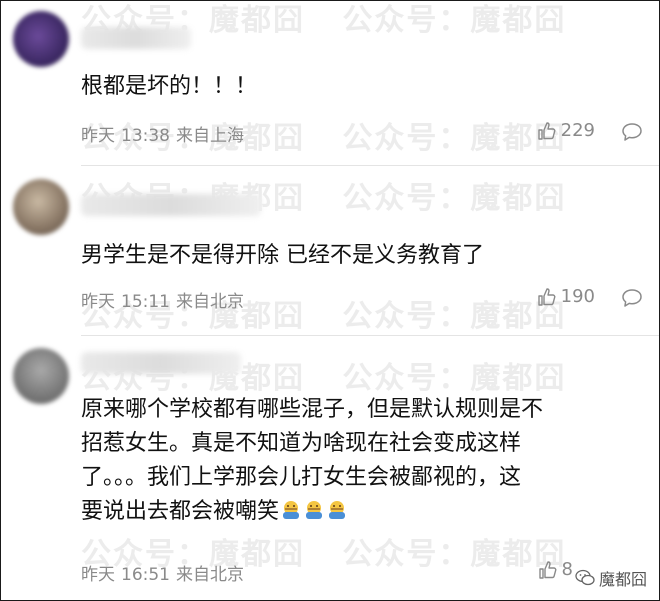 The width and height of the screenshot is (660, 601). What do you see at coordinates (577, 130) in the screenshot?
I see `like-count: 229` at bounding box center [577, 130].